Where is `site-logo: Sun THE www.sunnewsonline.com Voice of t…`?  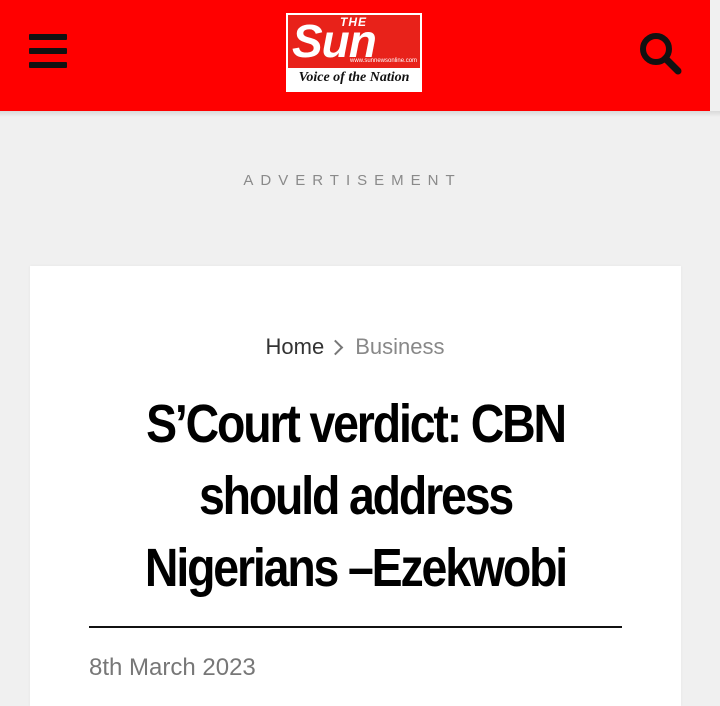
site-logo: Sun THE www.sunnewsonline.com Voice of t… is located at coordinates (354, 52).